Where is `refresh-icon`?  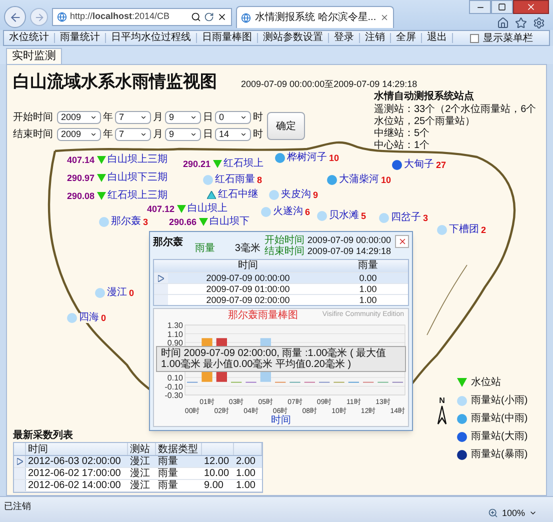 refresh-icon is located at coordinates (209, 17).